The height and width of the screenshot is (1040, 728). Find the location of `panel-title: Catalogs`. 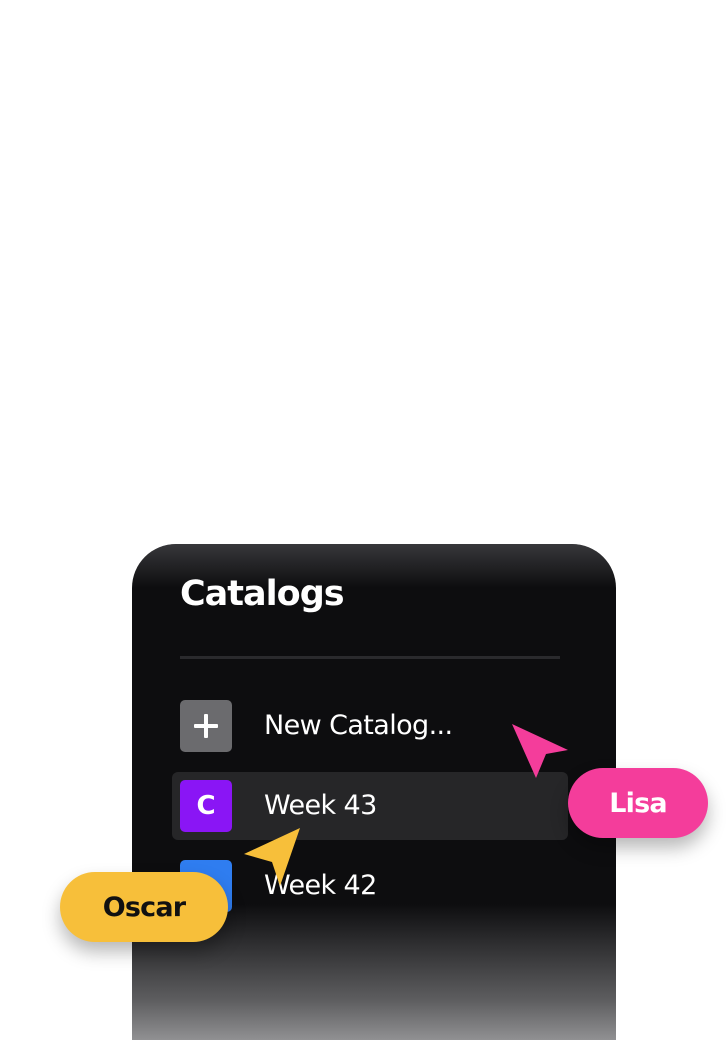

panel-title: Catalogs is located at coordinates (262, 594).